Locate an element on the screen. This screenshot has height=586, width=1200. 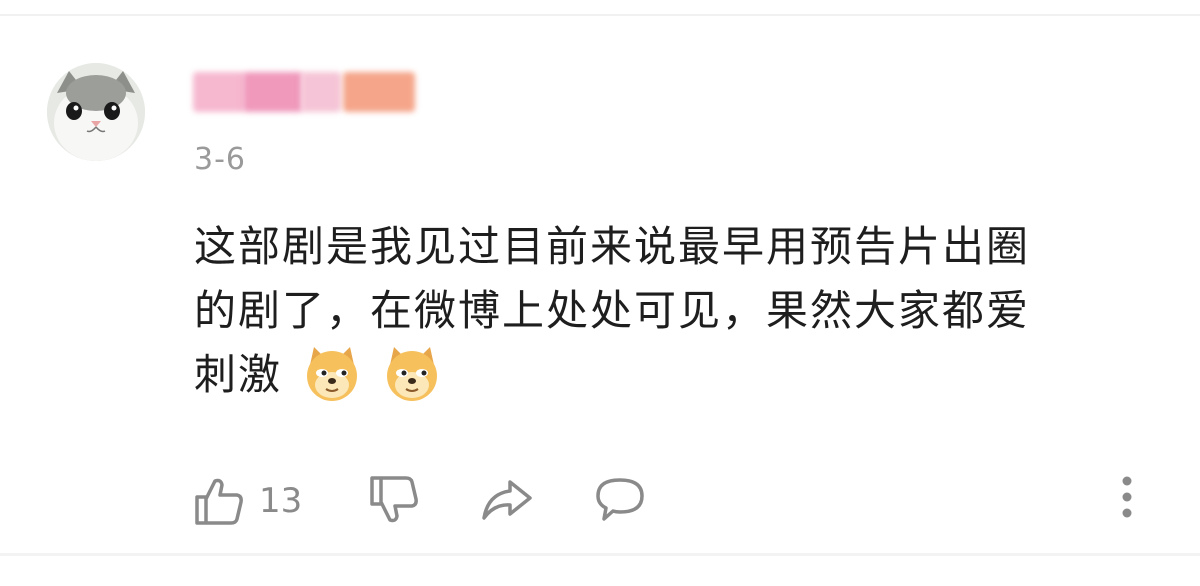
comment-line: 的剧了，在微博上处处可见，果然大家都爱 is located at coordinates (612, 310).